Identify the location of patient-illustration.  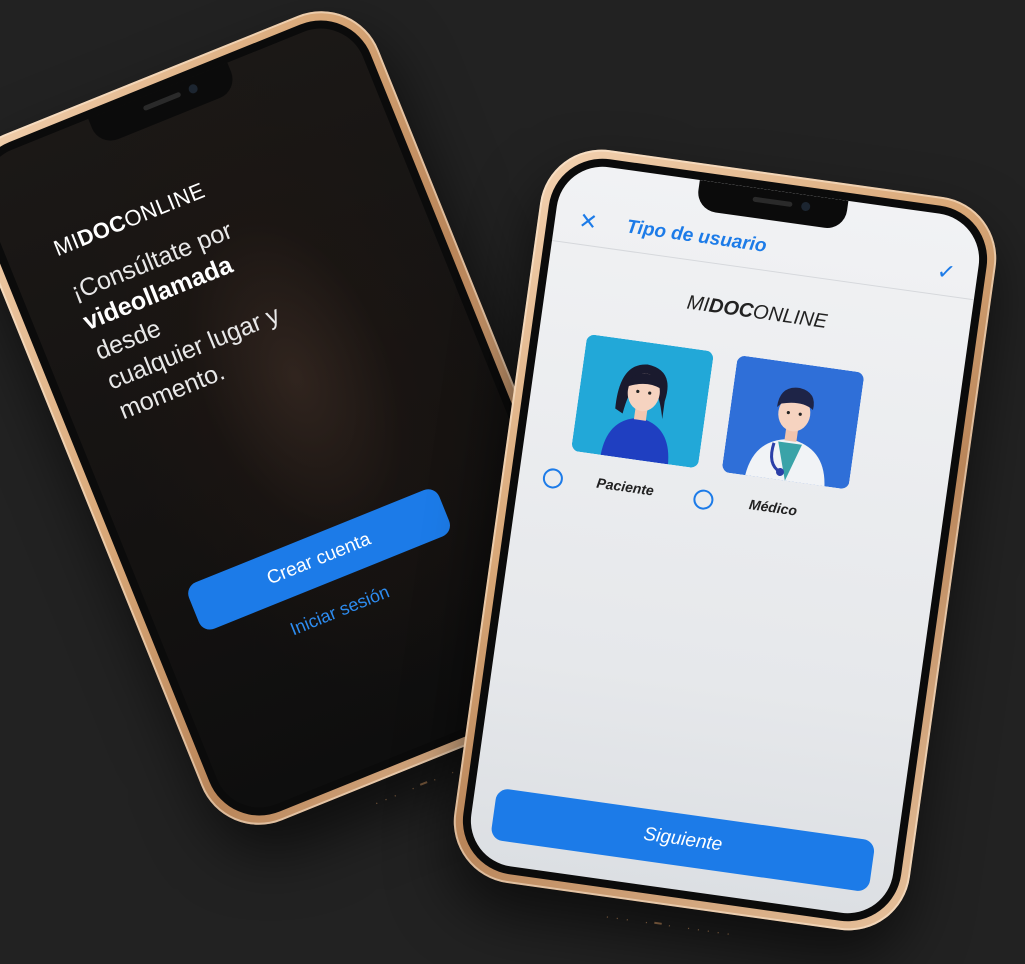
(642, 401).